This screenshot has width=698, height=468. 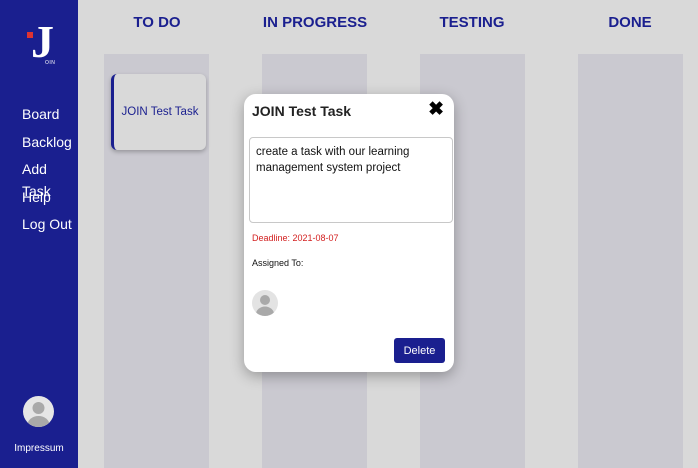 What do you see at coordinates (50, 178) in the screenshot?
I see `sidebar-item-add-task: Add Task` at bounding box center [50, 178].